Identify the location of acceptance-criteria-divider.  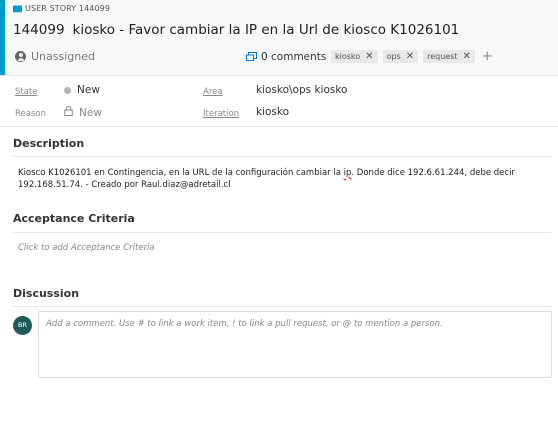
(282, 232).